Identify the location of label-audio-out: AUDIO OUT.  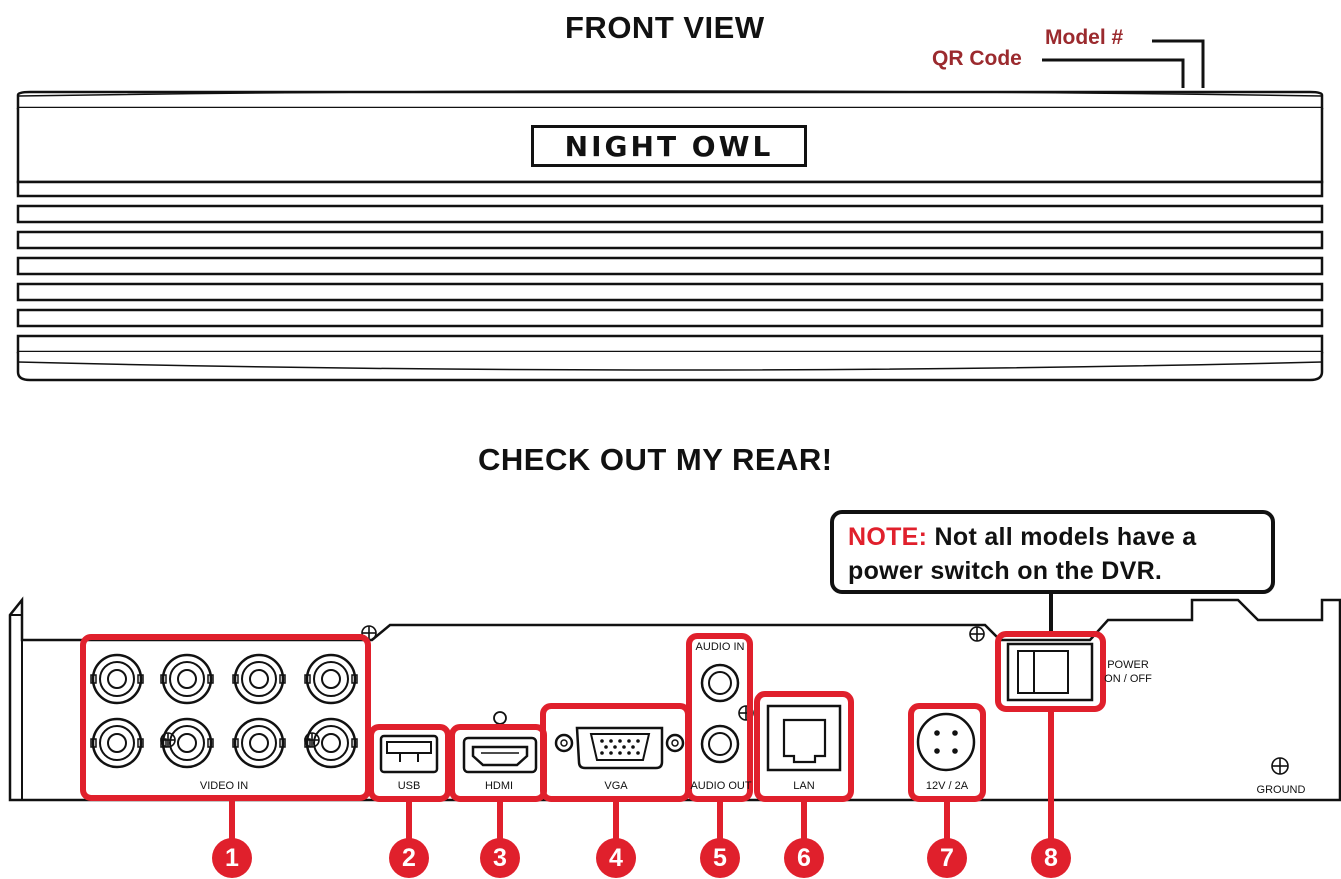
(721, 786).